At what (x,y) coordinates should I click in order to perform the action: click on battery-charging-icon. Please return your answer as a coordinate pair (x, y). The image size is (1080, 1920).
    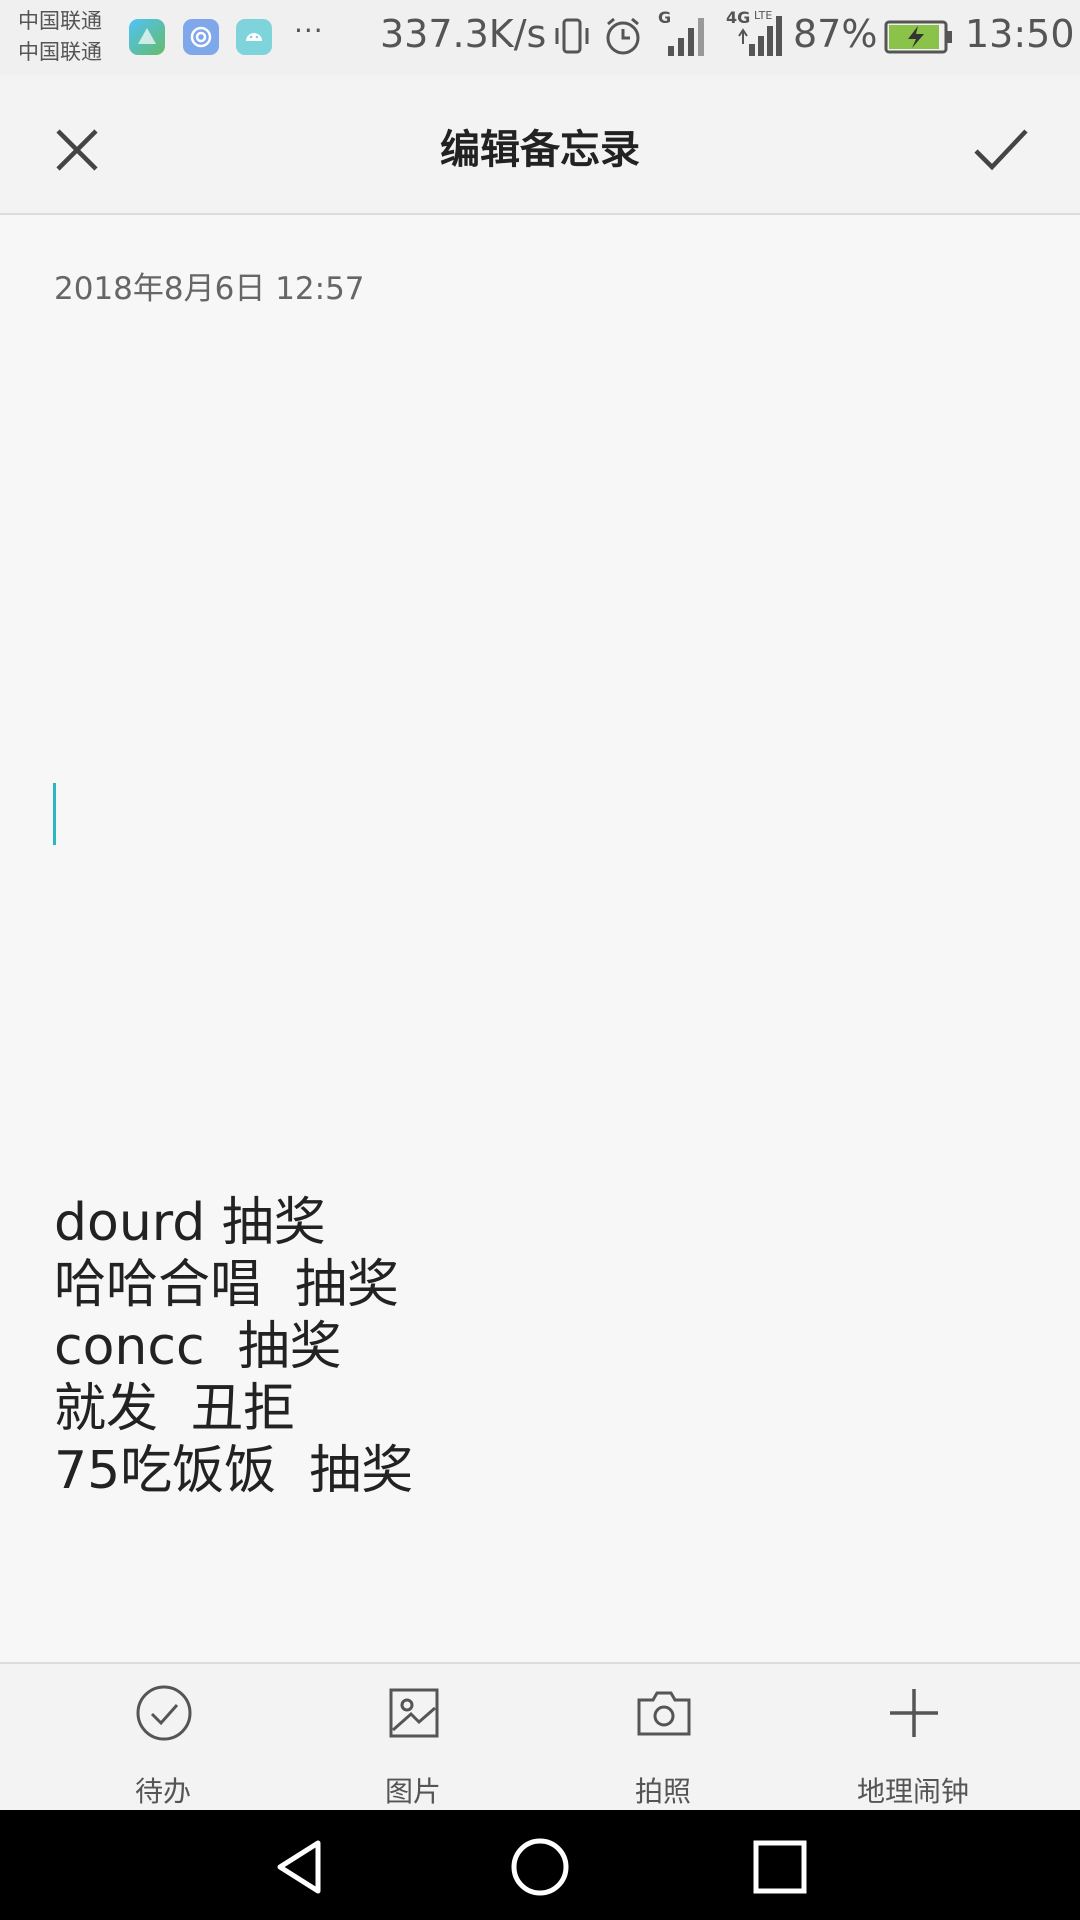
    Looking at the image, I should click on (918, 37).